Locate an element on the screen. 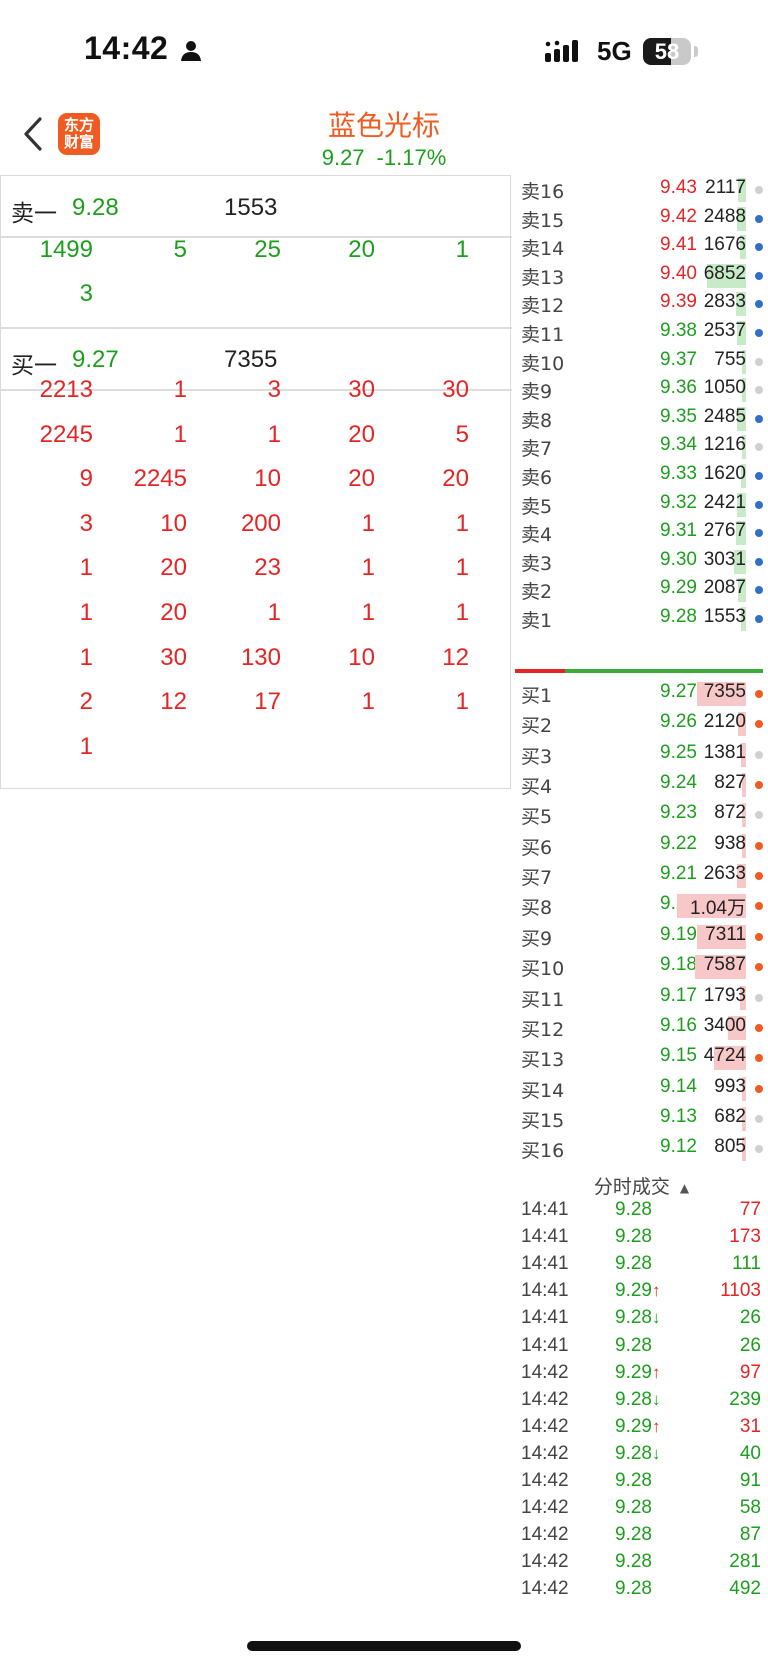 The width and height of the screenshot is (768, 1665). trade-volume: 91 is located at coordinates (750, 1480).